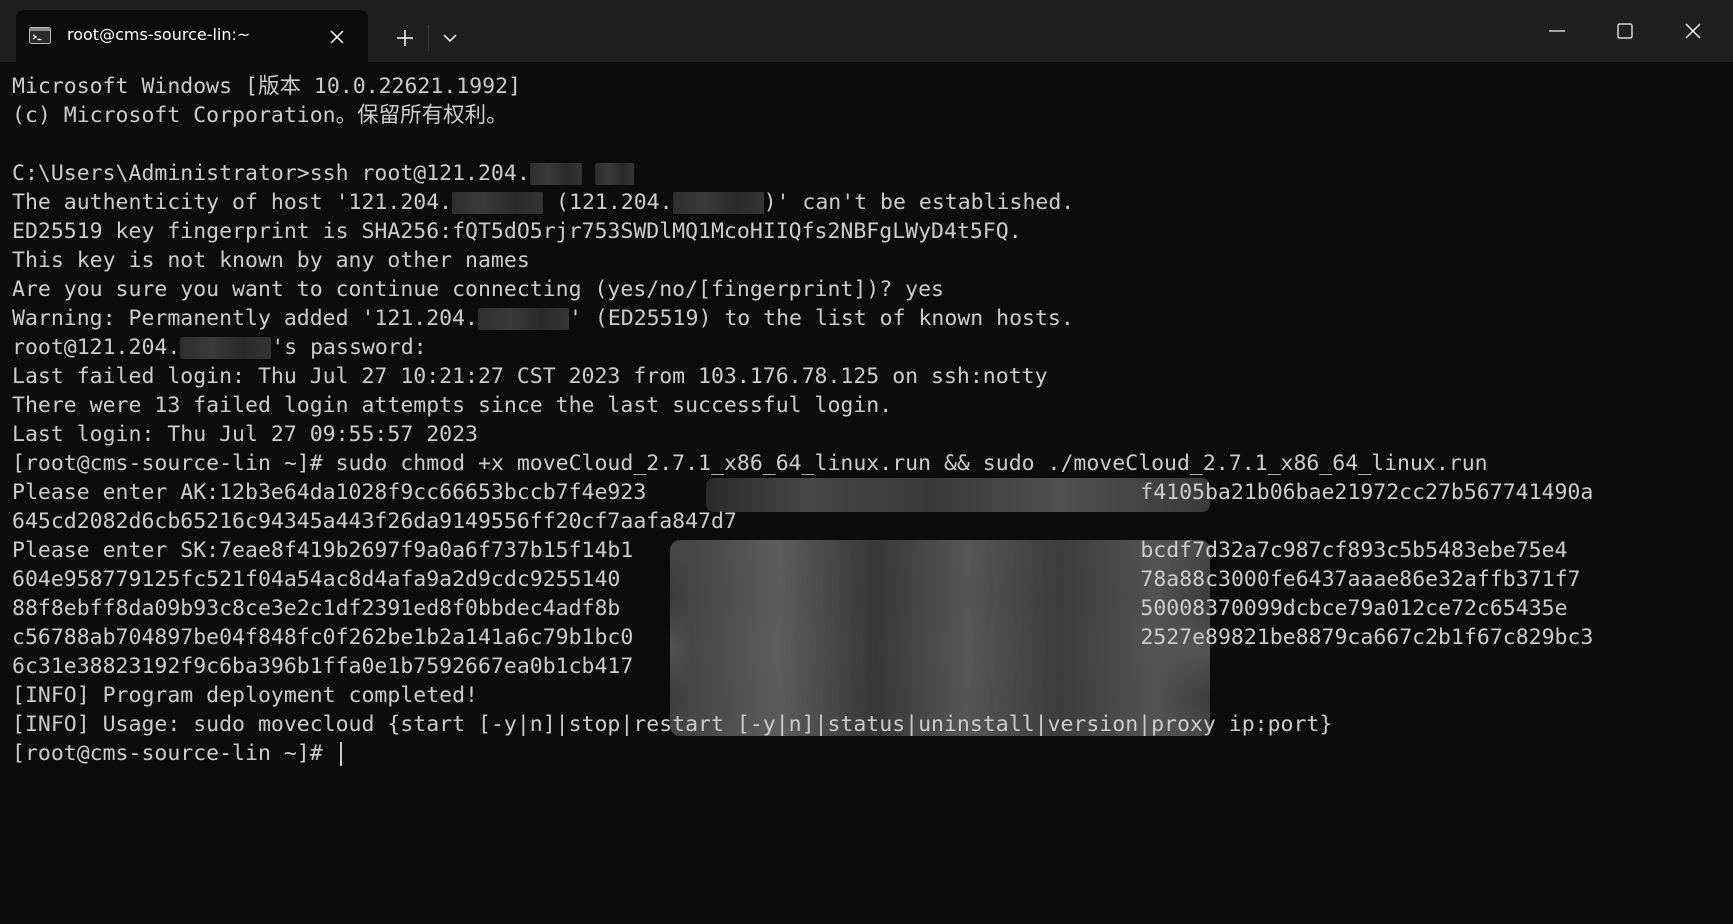 This screenshot has width=1733, height=924. I want to click on terminal-text: 78a88c3000fe6437aaae86e32affb371f7, so click(1360, 579).